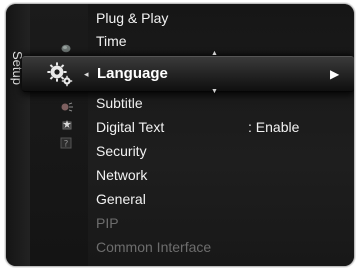 This screenshot has width=360, height=272. Describe the element at coordinates (66, 48) in the screenshot. I see `picture-icon` at that location.